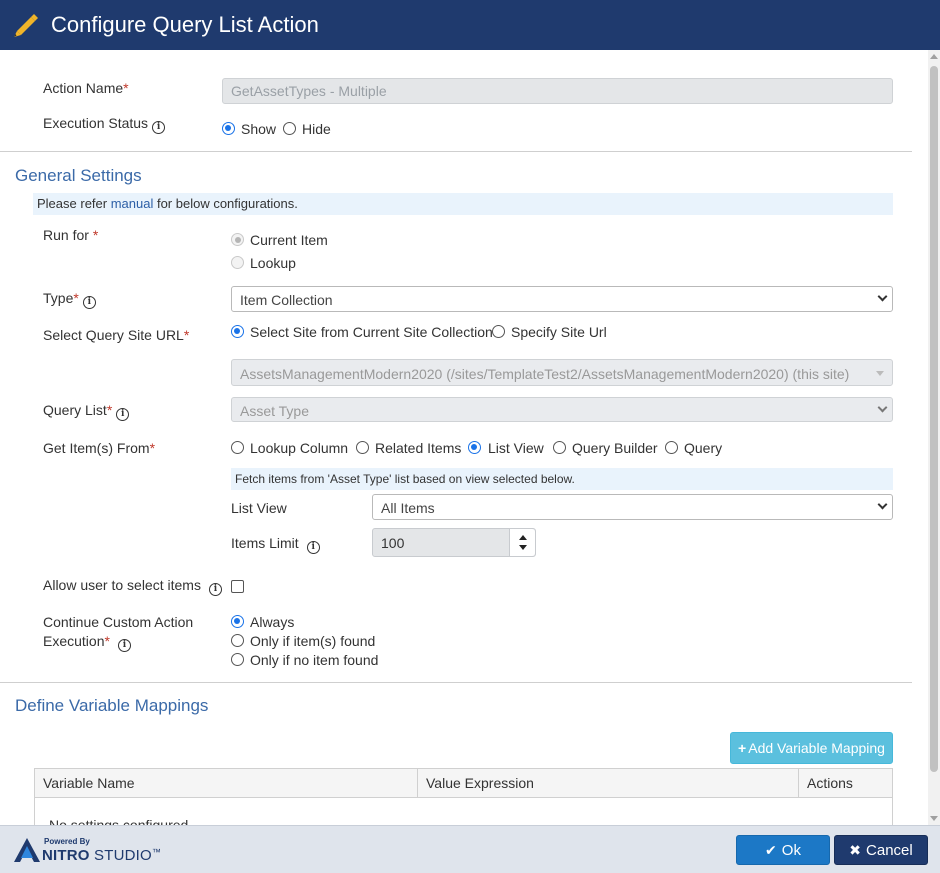  I want to click on column-header-value-expression: Value Expression, so click(608, 783).